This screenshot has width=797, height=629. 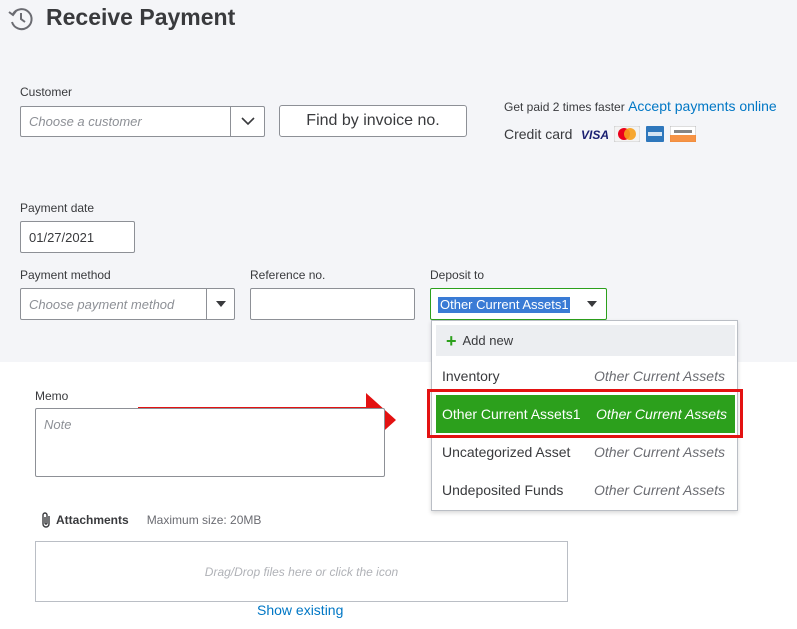 I want to click on memo-label: Memo, so click(x=52, y=396).